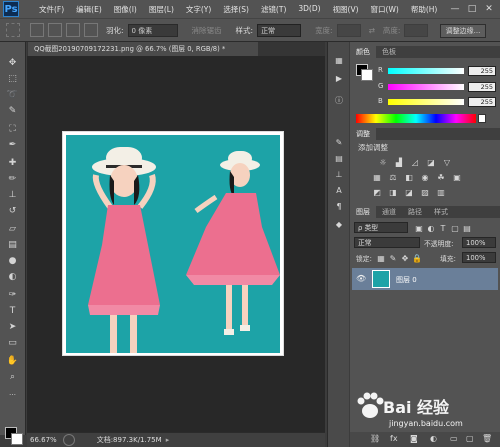 The width and height of the screenshot is (500, 447). What do you see at coordinates (12, 163) in the screenshot?
I see `healing-brush-tool-icon: ✚` at bounding box center [12, 163].